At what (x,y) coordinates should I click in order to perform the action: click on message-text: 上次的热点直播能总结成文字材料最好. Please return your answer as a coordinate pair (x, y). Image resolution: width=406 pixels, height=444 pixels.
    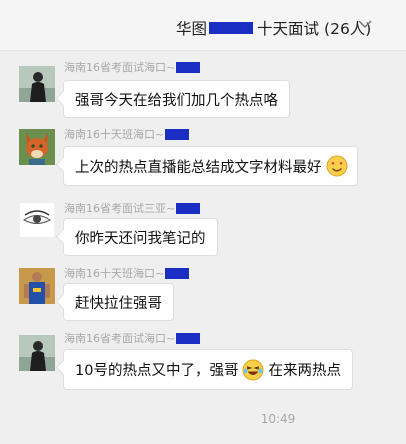
    Looking at the image, I should click on (198, 167).